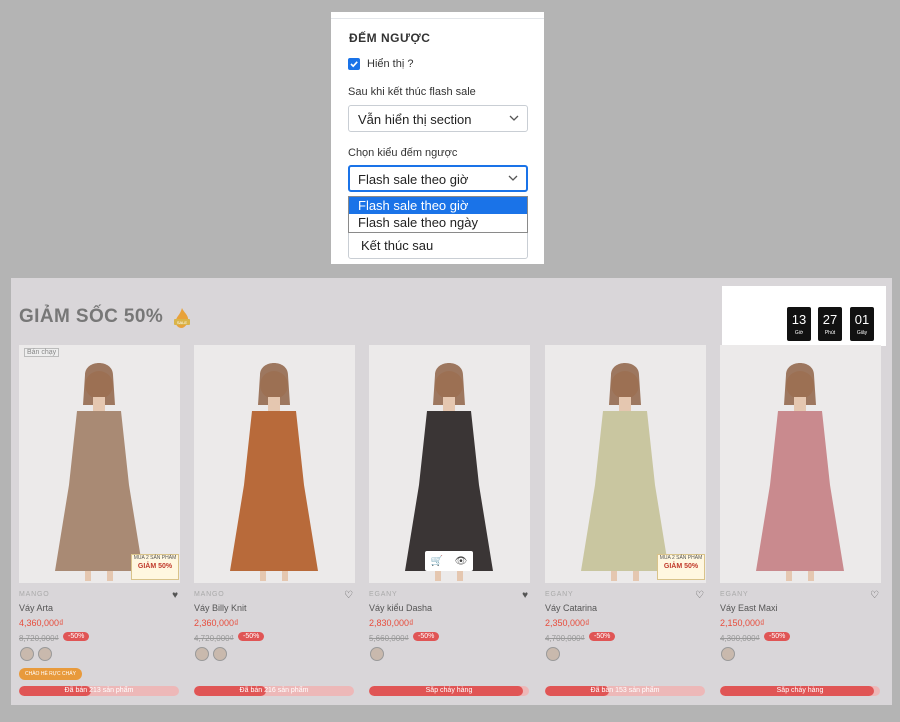  Describe the element at coordinates (50, 674) in the screenshot. I see `campaign-tag: CHÀO HÈ RỰC CHÁY` at that location.